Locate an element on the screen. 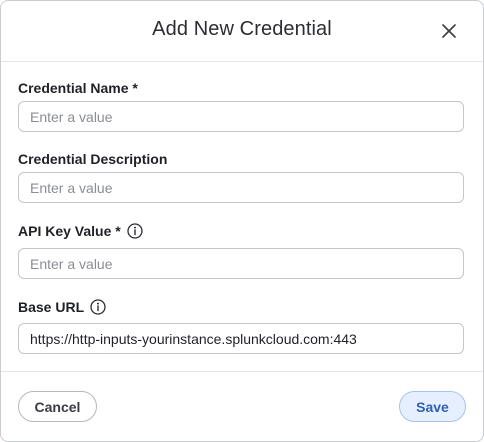 The height and width of the screenshot is (442, 484). base-url-label-text: Base URL is located at coordinates (51, 307).